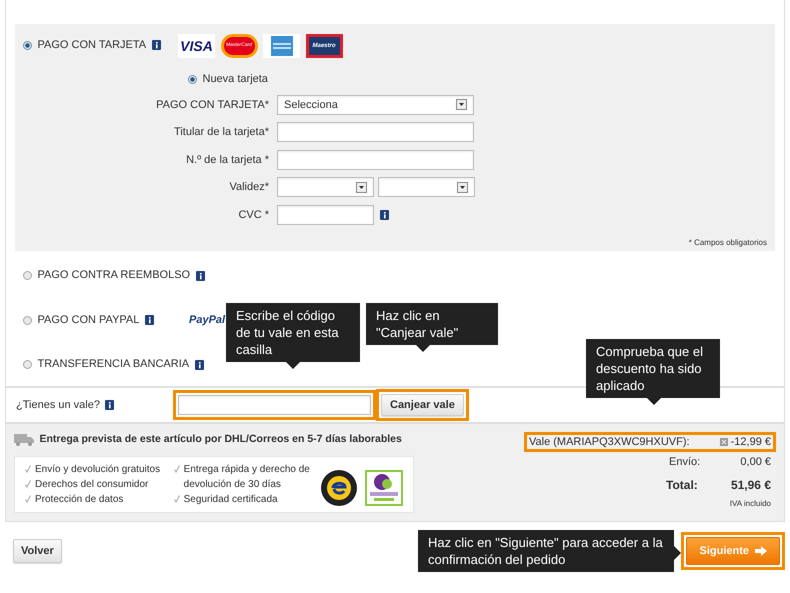 This screenshot has width=790, height=593. What do you see at coordinates (221, 439) in the screenshot?
I see `delivery-text: Entrega prevista de este artículo por DHL/Correos en 5-7 días laborables` at bounding box center [221, 439].